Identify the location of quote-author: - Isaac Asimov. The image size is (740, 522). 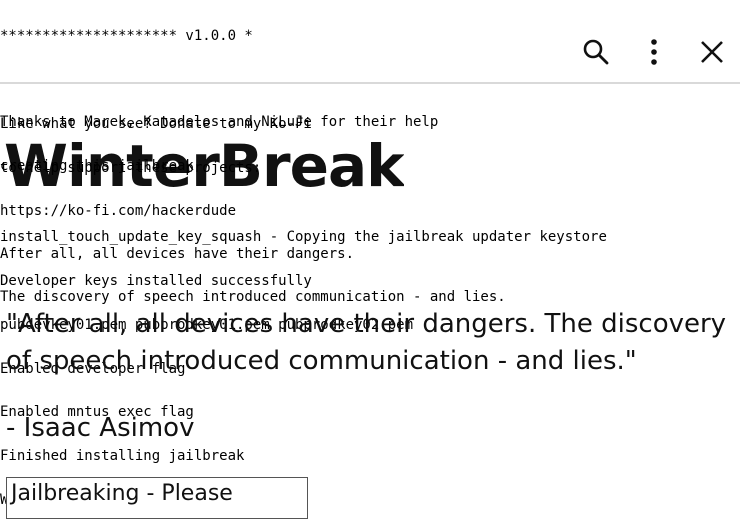
(100, 428).